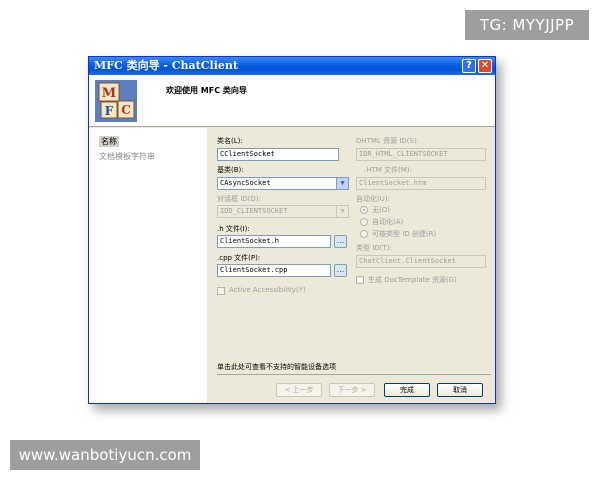 The image size is (600, 480). Describe the element at coordinates (105, 455) in the screenshot. I see `watermark-bottom: www.wanbotiyucn.com` at that location.